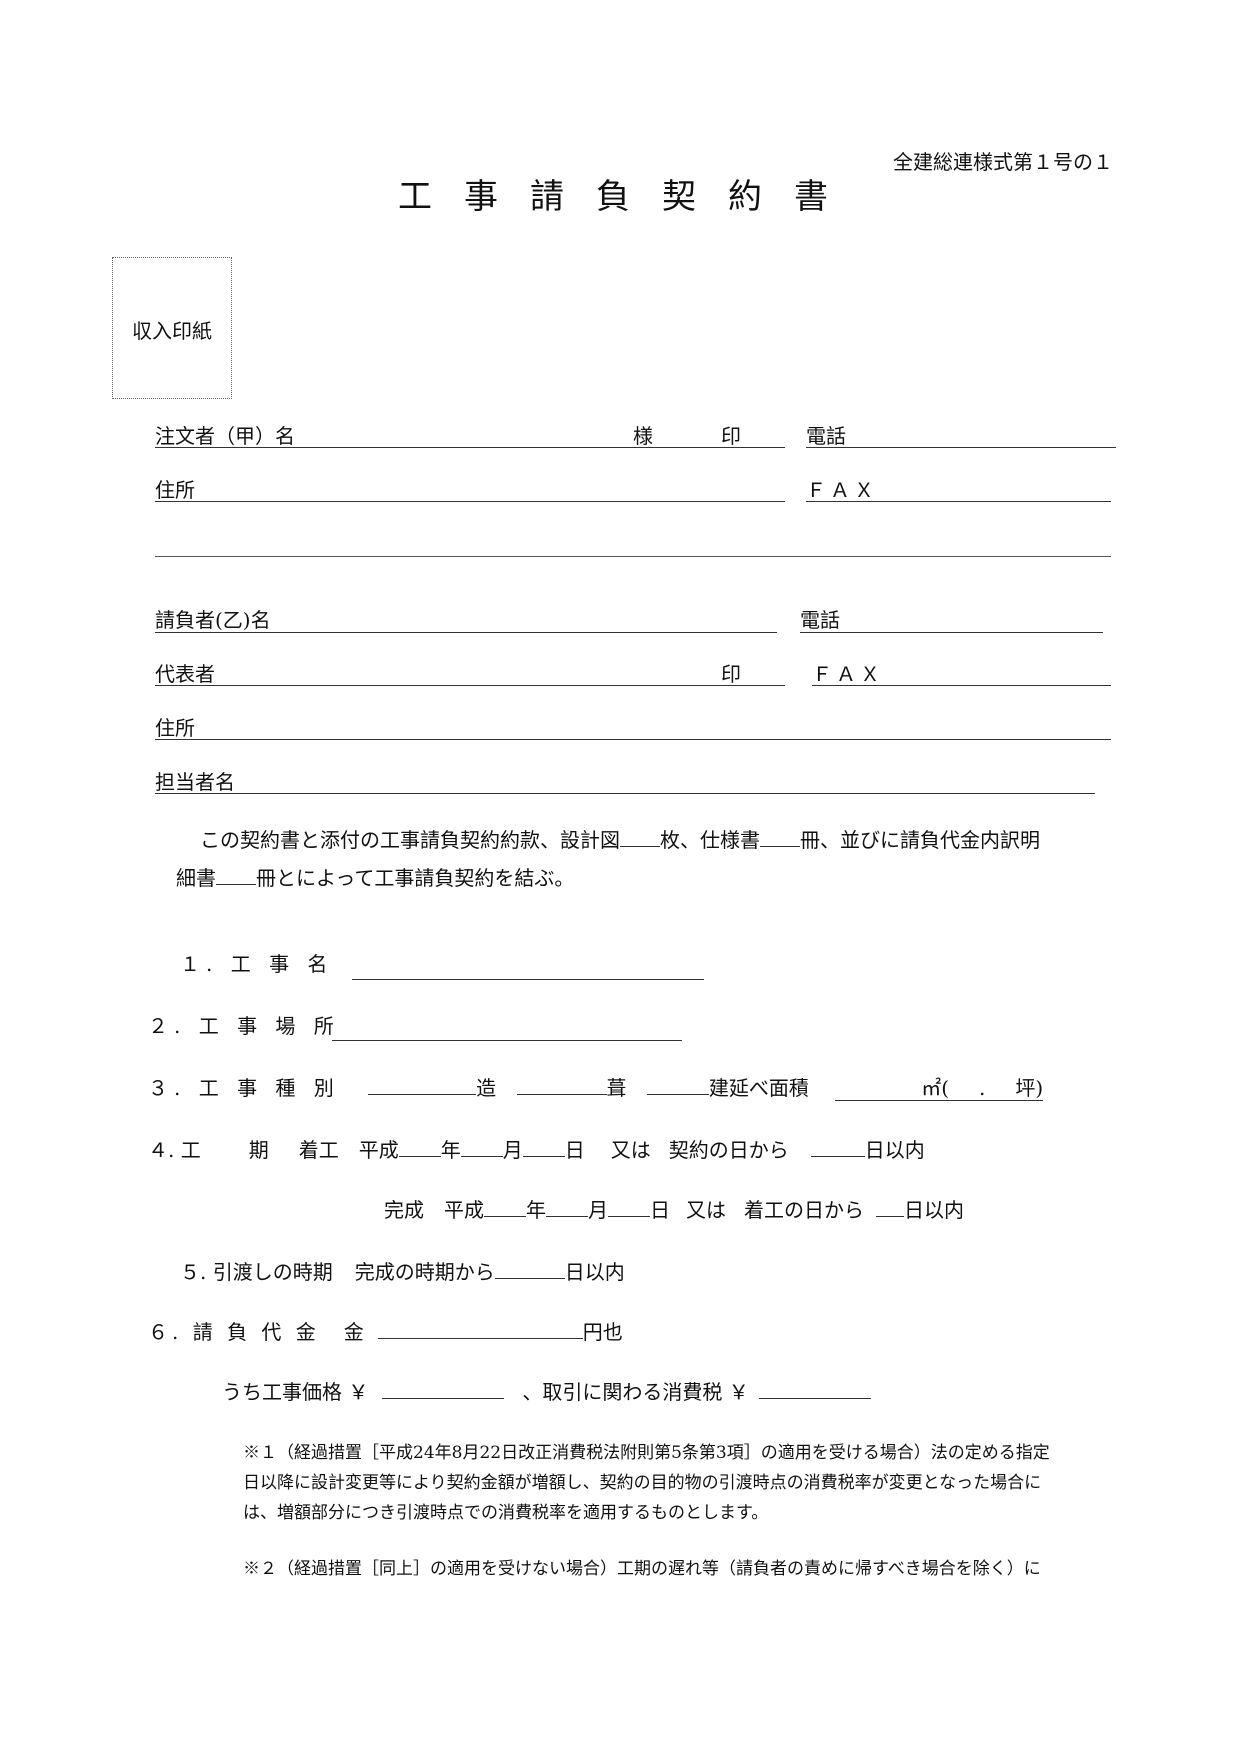  I want to click on delivery-days-field, so click(529, 1269).